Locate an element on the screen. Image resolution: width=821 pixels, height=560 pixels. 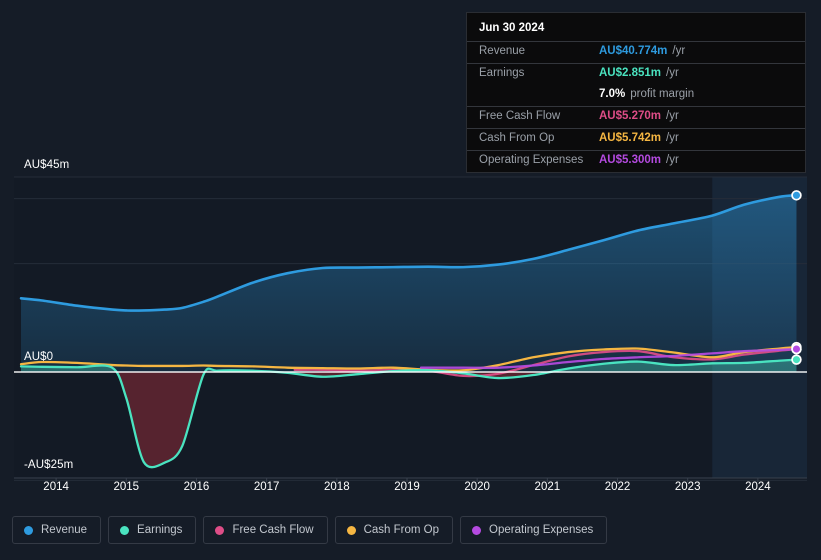
tooltip-row-value: AU$2.851m is located at coordinates (630, 73).